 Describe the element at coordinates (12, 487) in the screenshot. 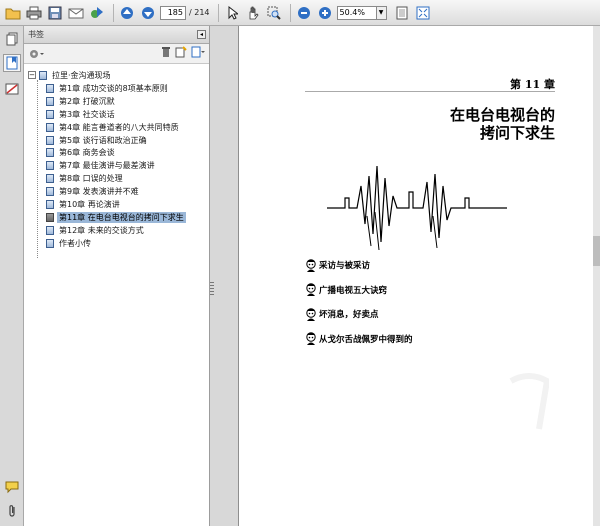

I see `comments-icon` at that location.